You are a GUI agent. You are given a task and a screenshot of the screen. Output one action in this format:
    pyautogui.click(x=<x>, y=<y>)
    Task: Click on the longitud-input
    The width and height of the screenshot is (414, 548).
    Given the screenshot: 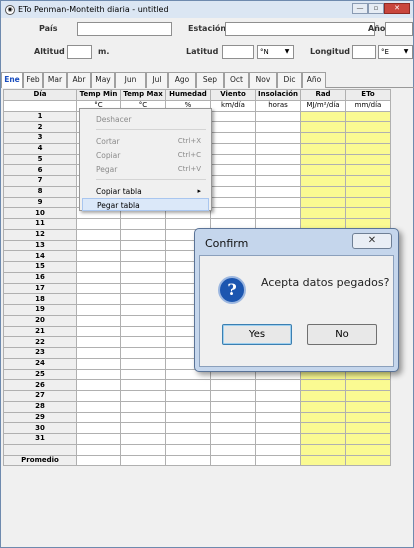 What is the action you would take?
    pyautogui.click(x=364, y=52)
    